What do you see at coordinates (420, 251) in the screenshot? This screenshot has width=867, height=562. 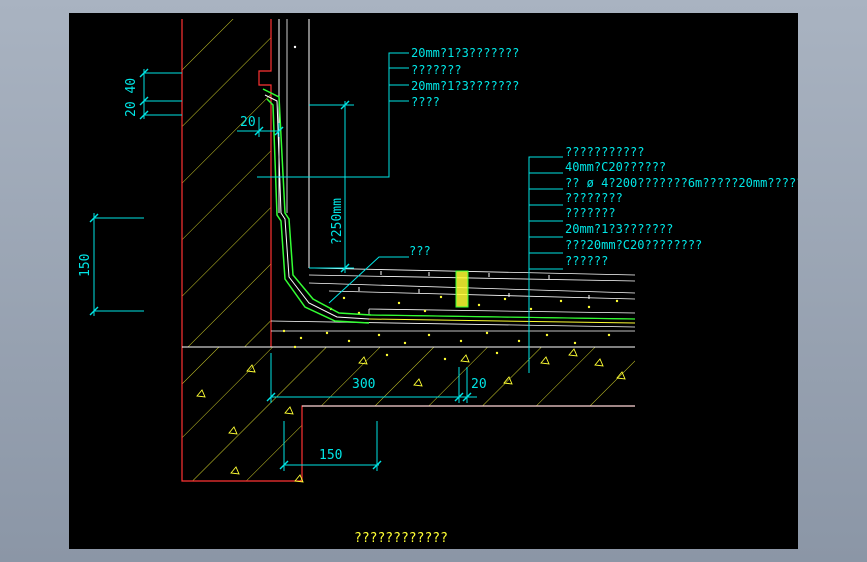 I see `joint-callout: ???` at bounding box center [420, 251].